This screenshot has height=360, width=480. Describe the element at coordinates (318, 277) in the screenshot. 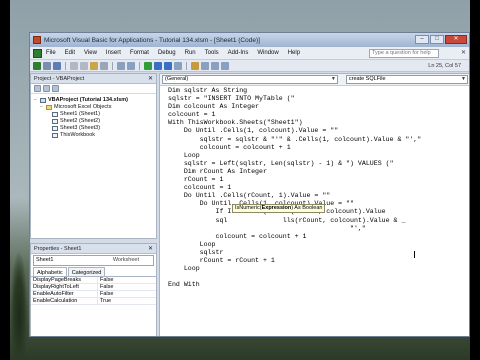

I see `code-line` at that location.